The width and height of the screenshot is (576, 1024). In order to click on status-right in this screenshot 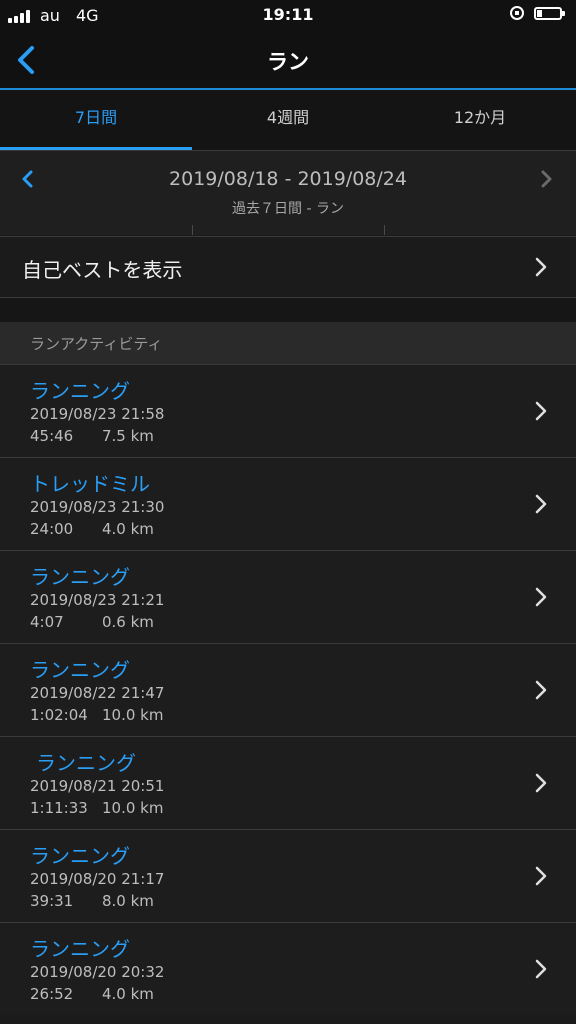, I will do `click(537, 13)`.